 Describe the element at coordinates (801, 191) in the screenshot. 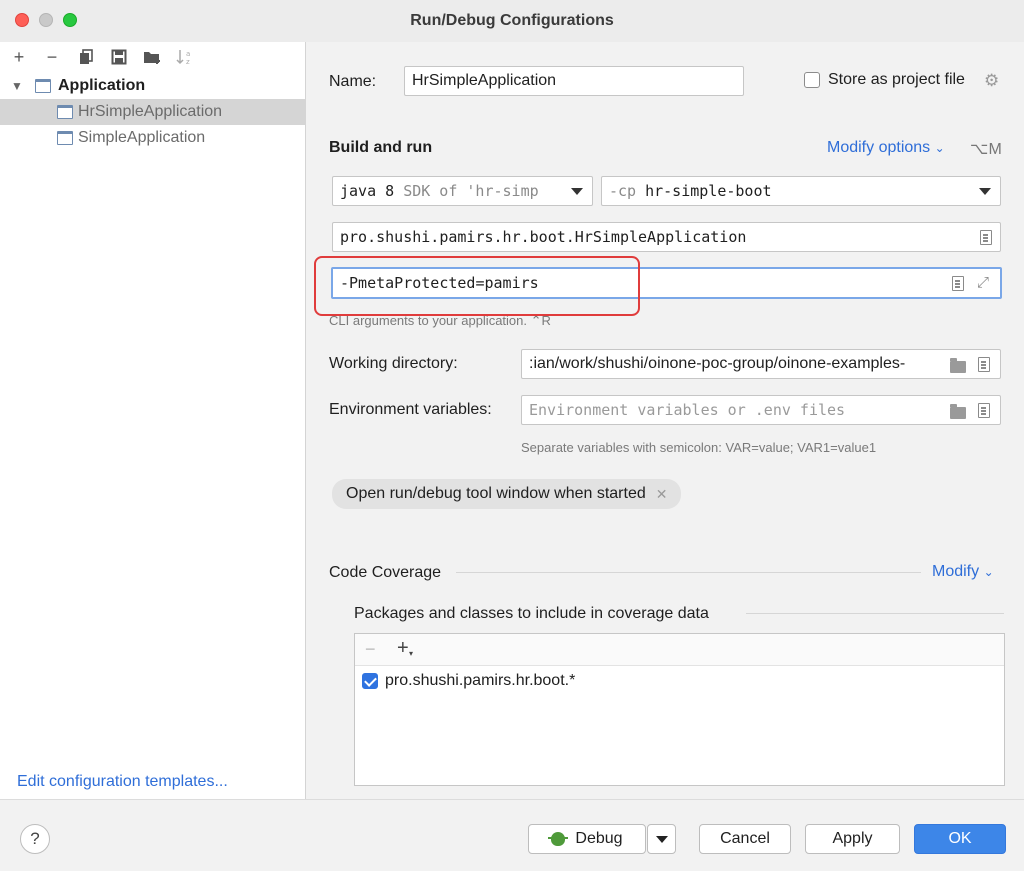

I see `classpath-module-select: -cp hr-simple-boot` at that location.